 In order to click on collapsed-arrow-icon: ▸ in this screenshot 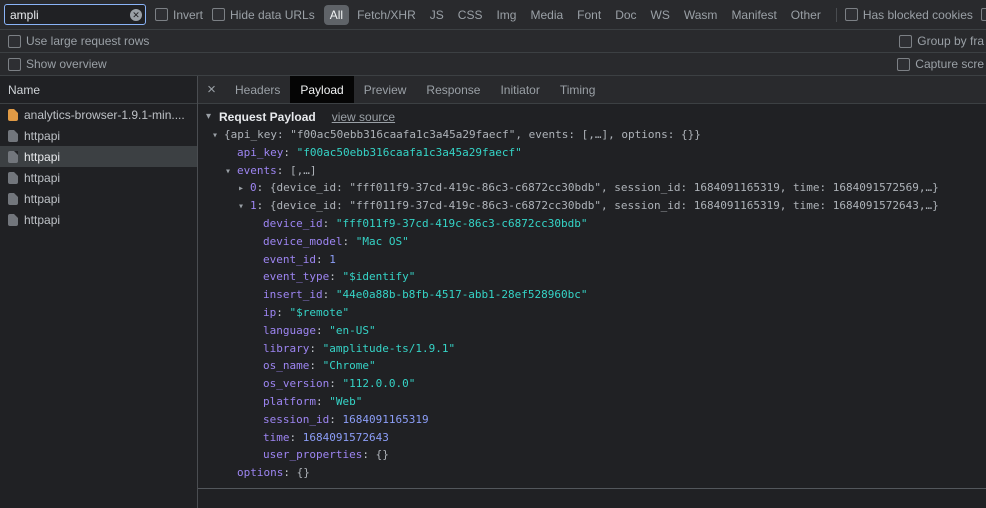, I will do `click(244, 188)`.